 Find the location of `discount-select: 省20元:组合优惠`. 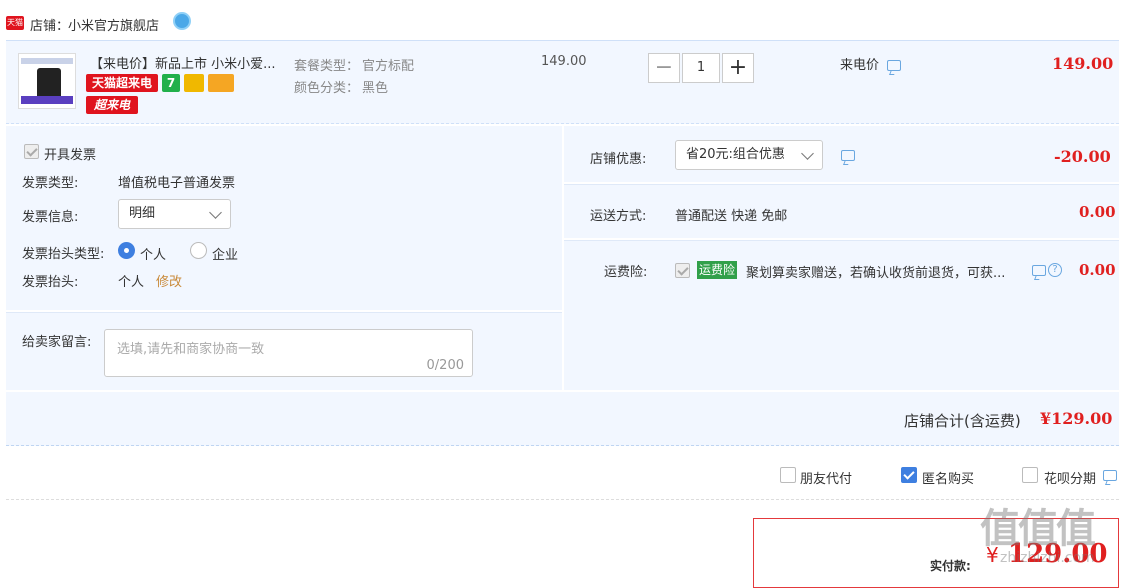

discount-select: 省20元:组合优惠 is located at coordinates (749, 155).